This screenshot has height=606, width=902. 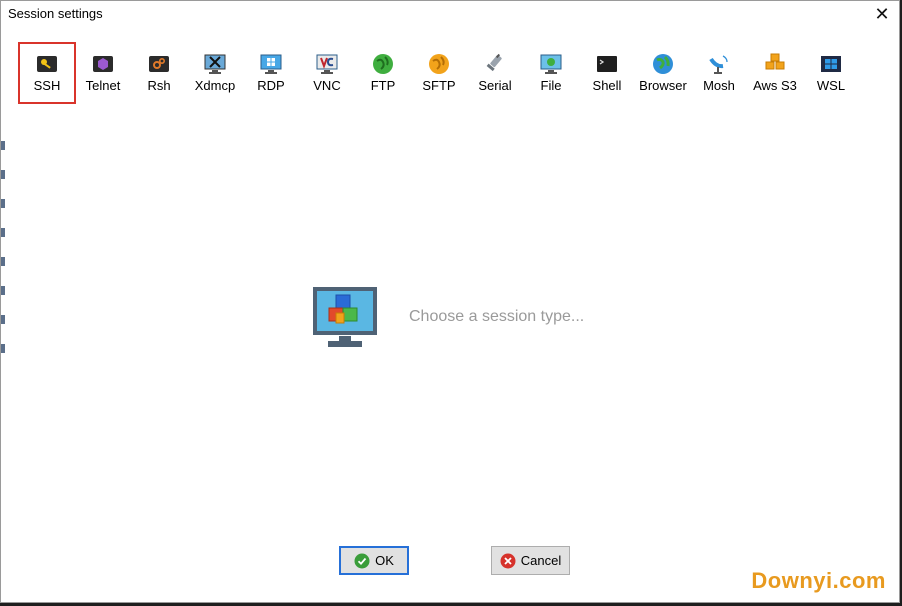 What do you see at coordinates (159, 73) in the screenshot?
I see `session-type-rsh: Rsh` at bounding box center [159, 73].